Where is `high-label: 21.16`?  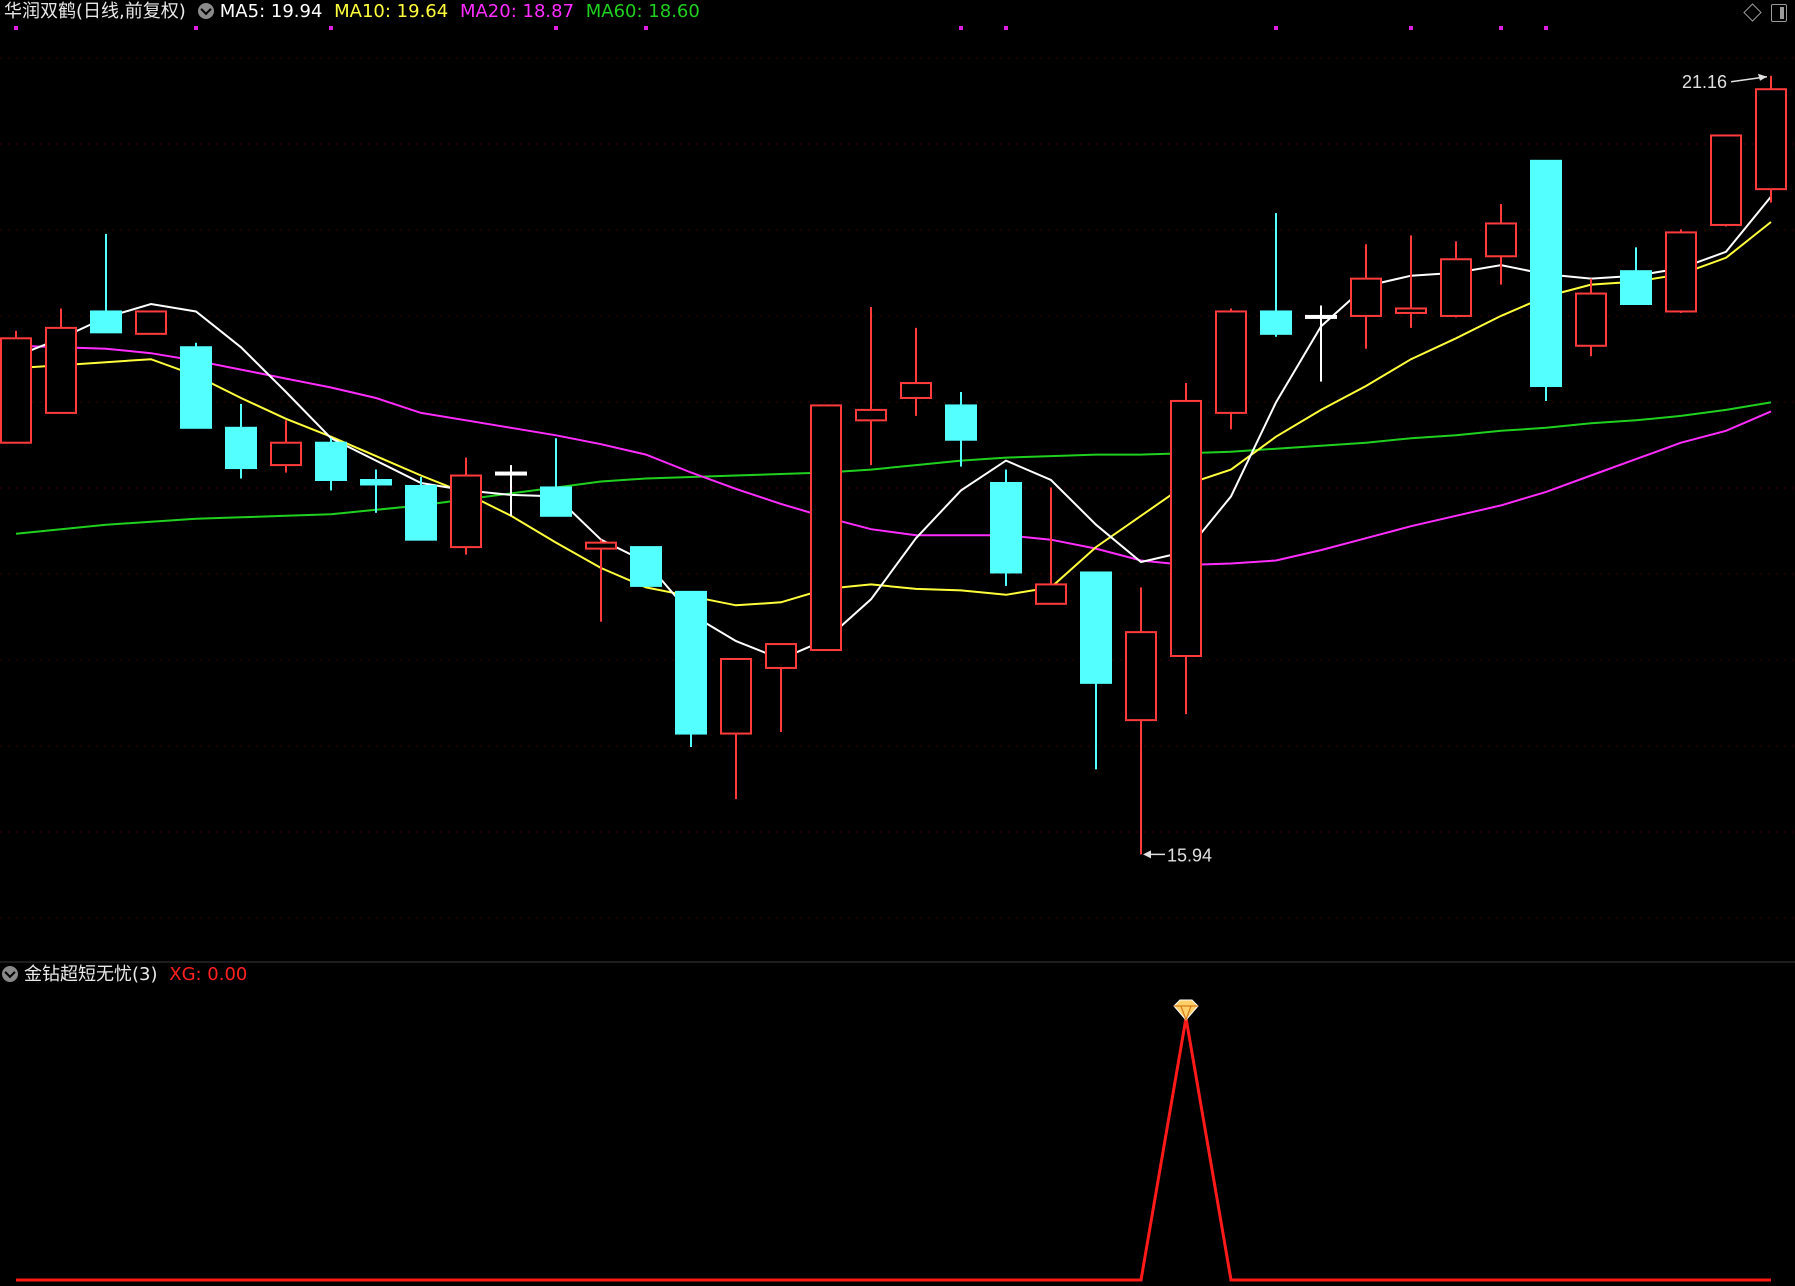 high-label: 21.16 is located at coordinates (1704, 82).